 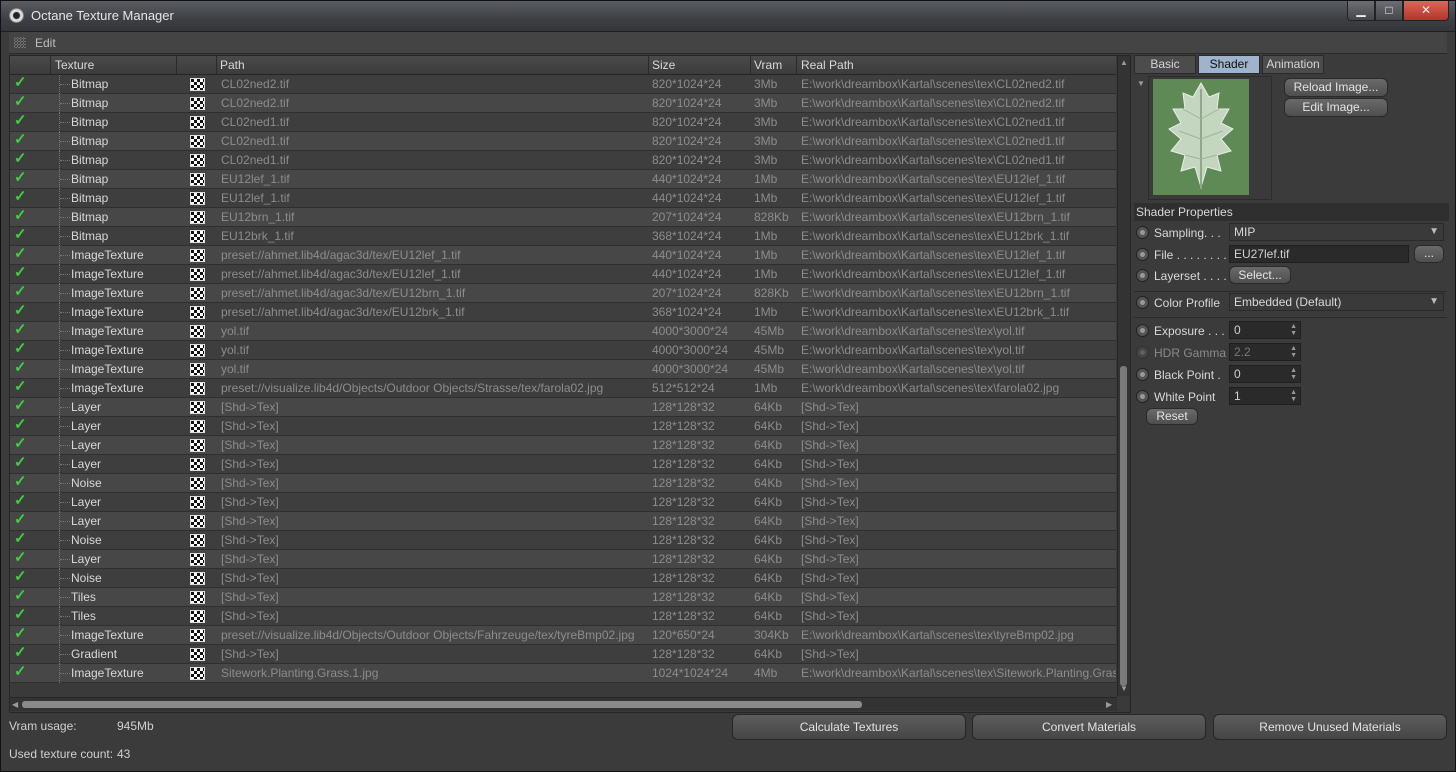 I want to click on white-point-field: 1 ▲ ▼, so click(x=1265, y=396).